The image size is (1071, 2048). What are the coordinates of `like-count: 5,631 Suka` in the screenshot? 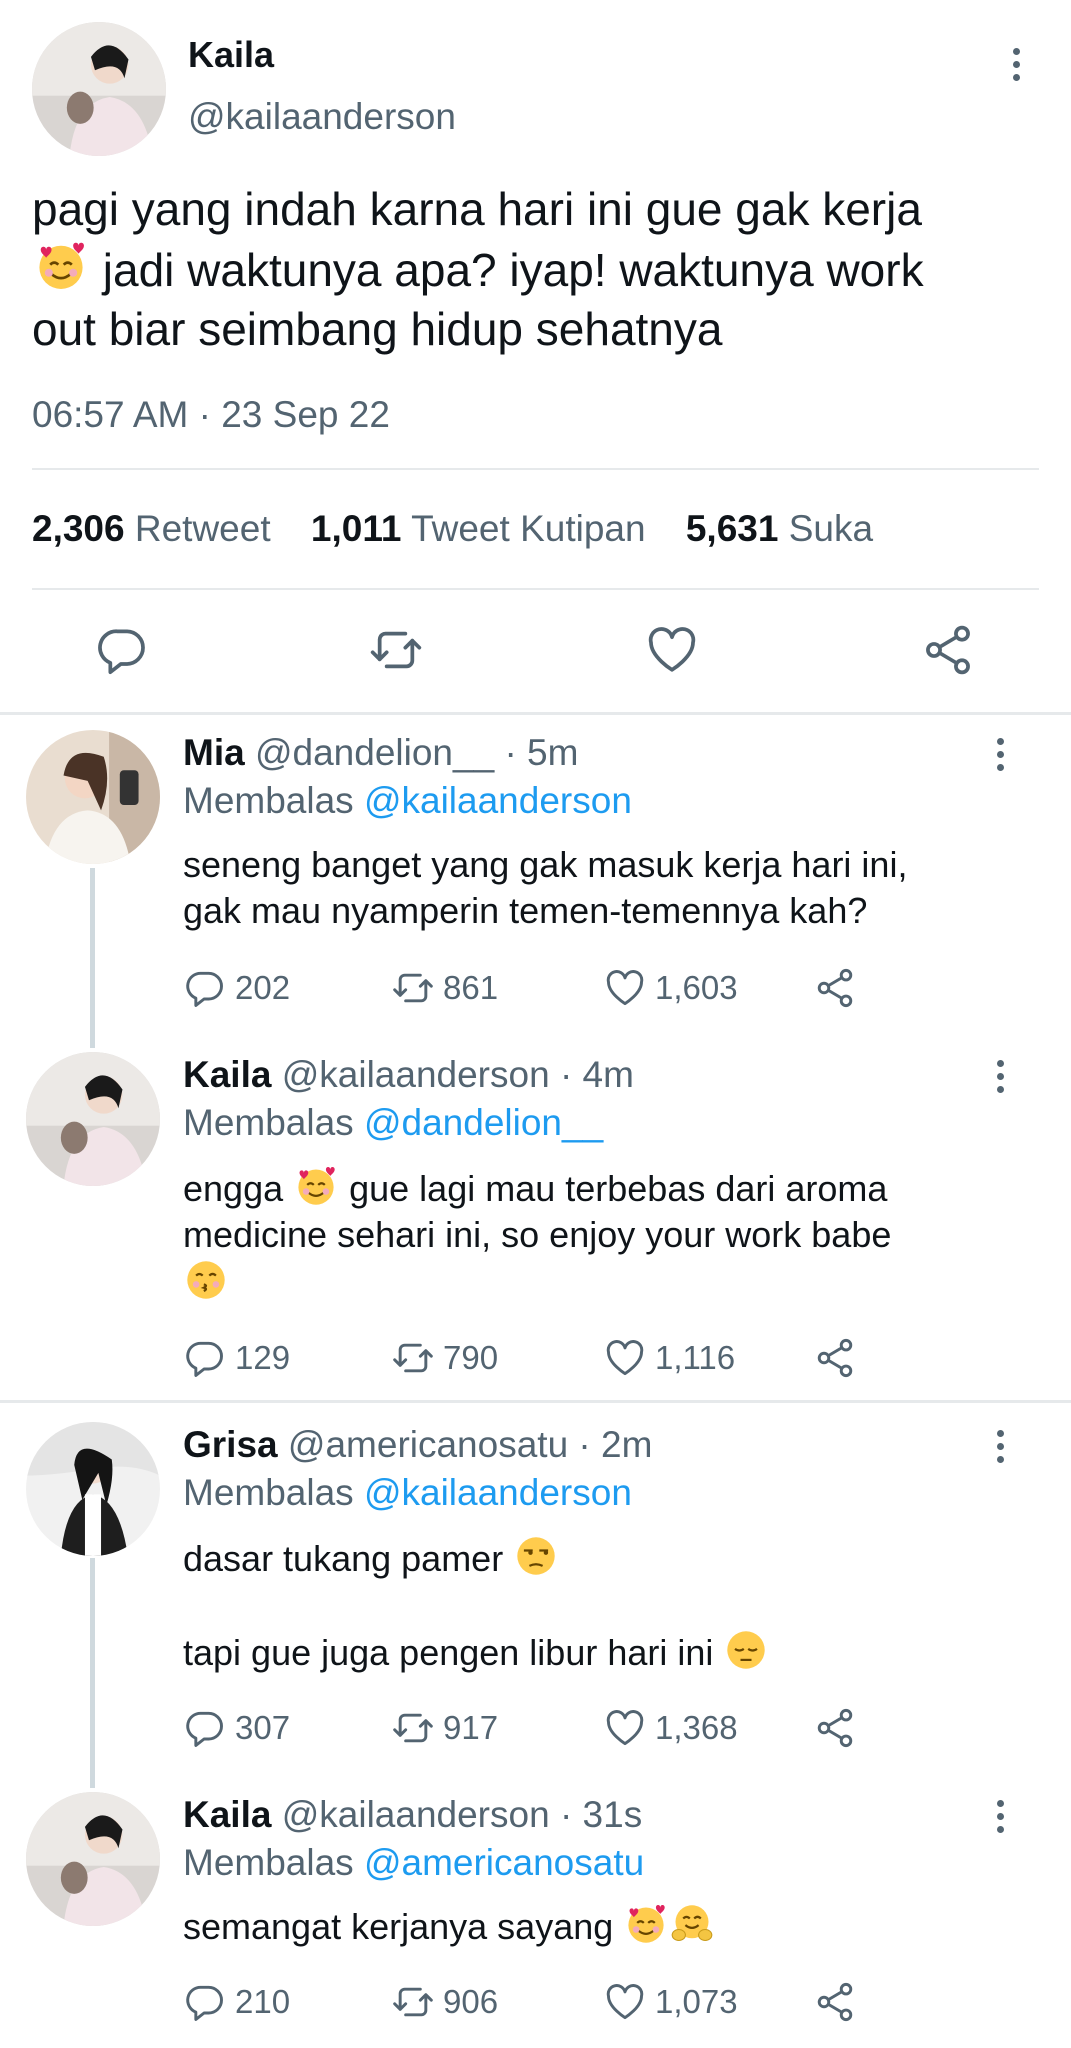 It's located at (779, 528).